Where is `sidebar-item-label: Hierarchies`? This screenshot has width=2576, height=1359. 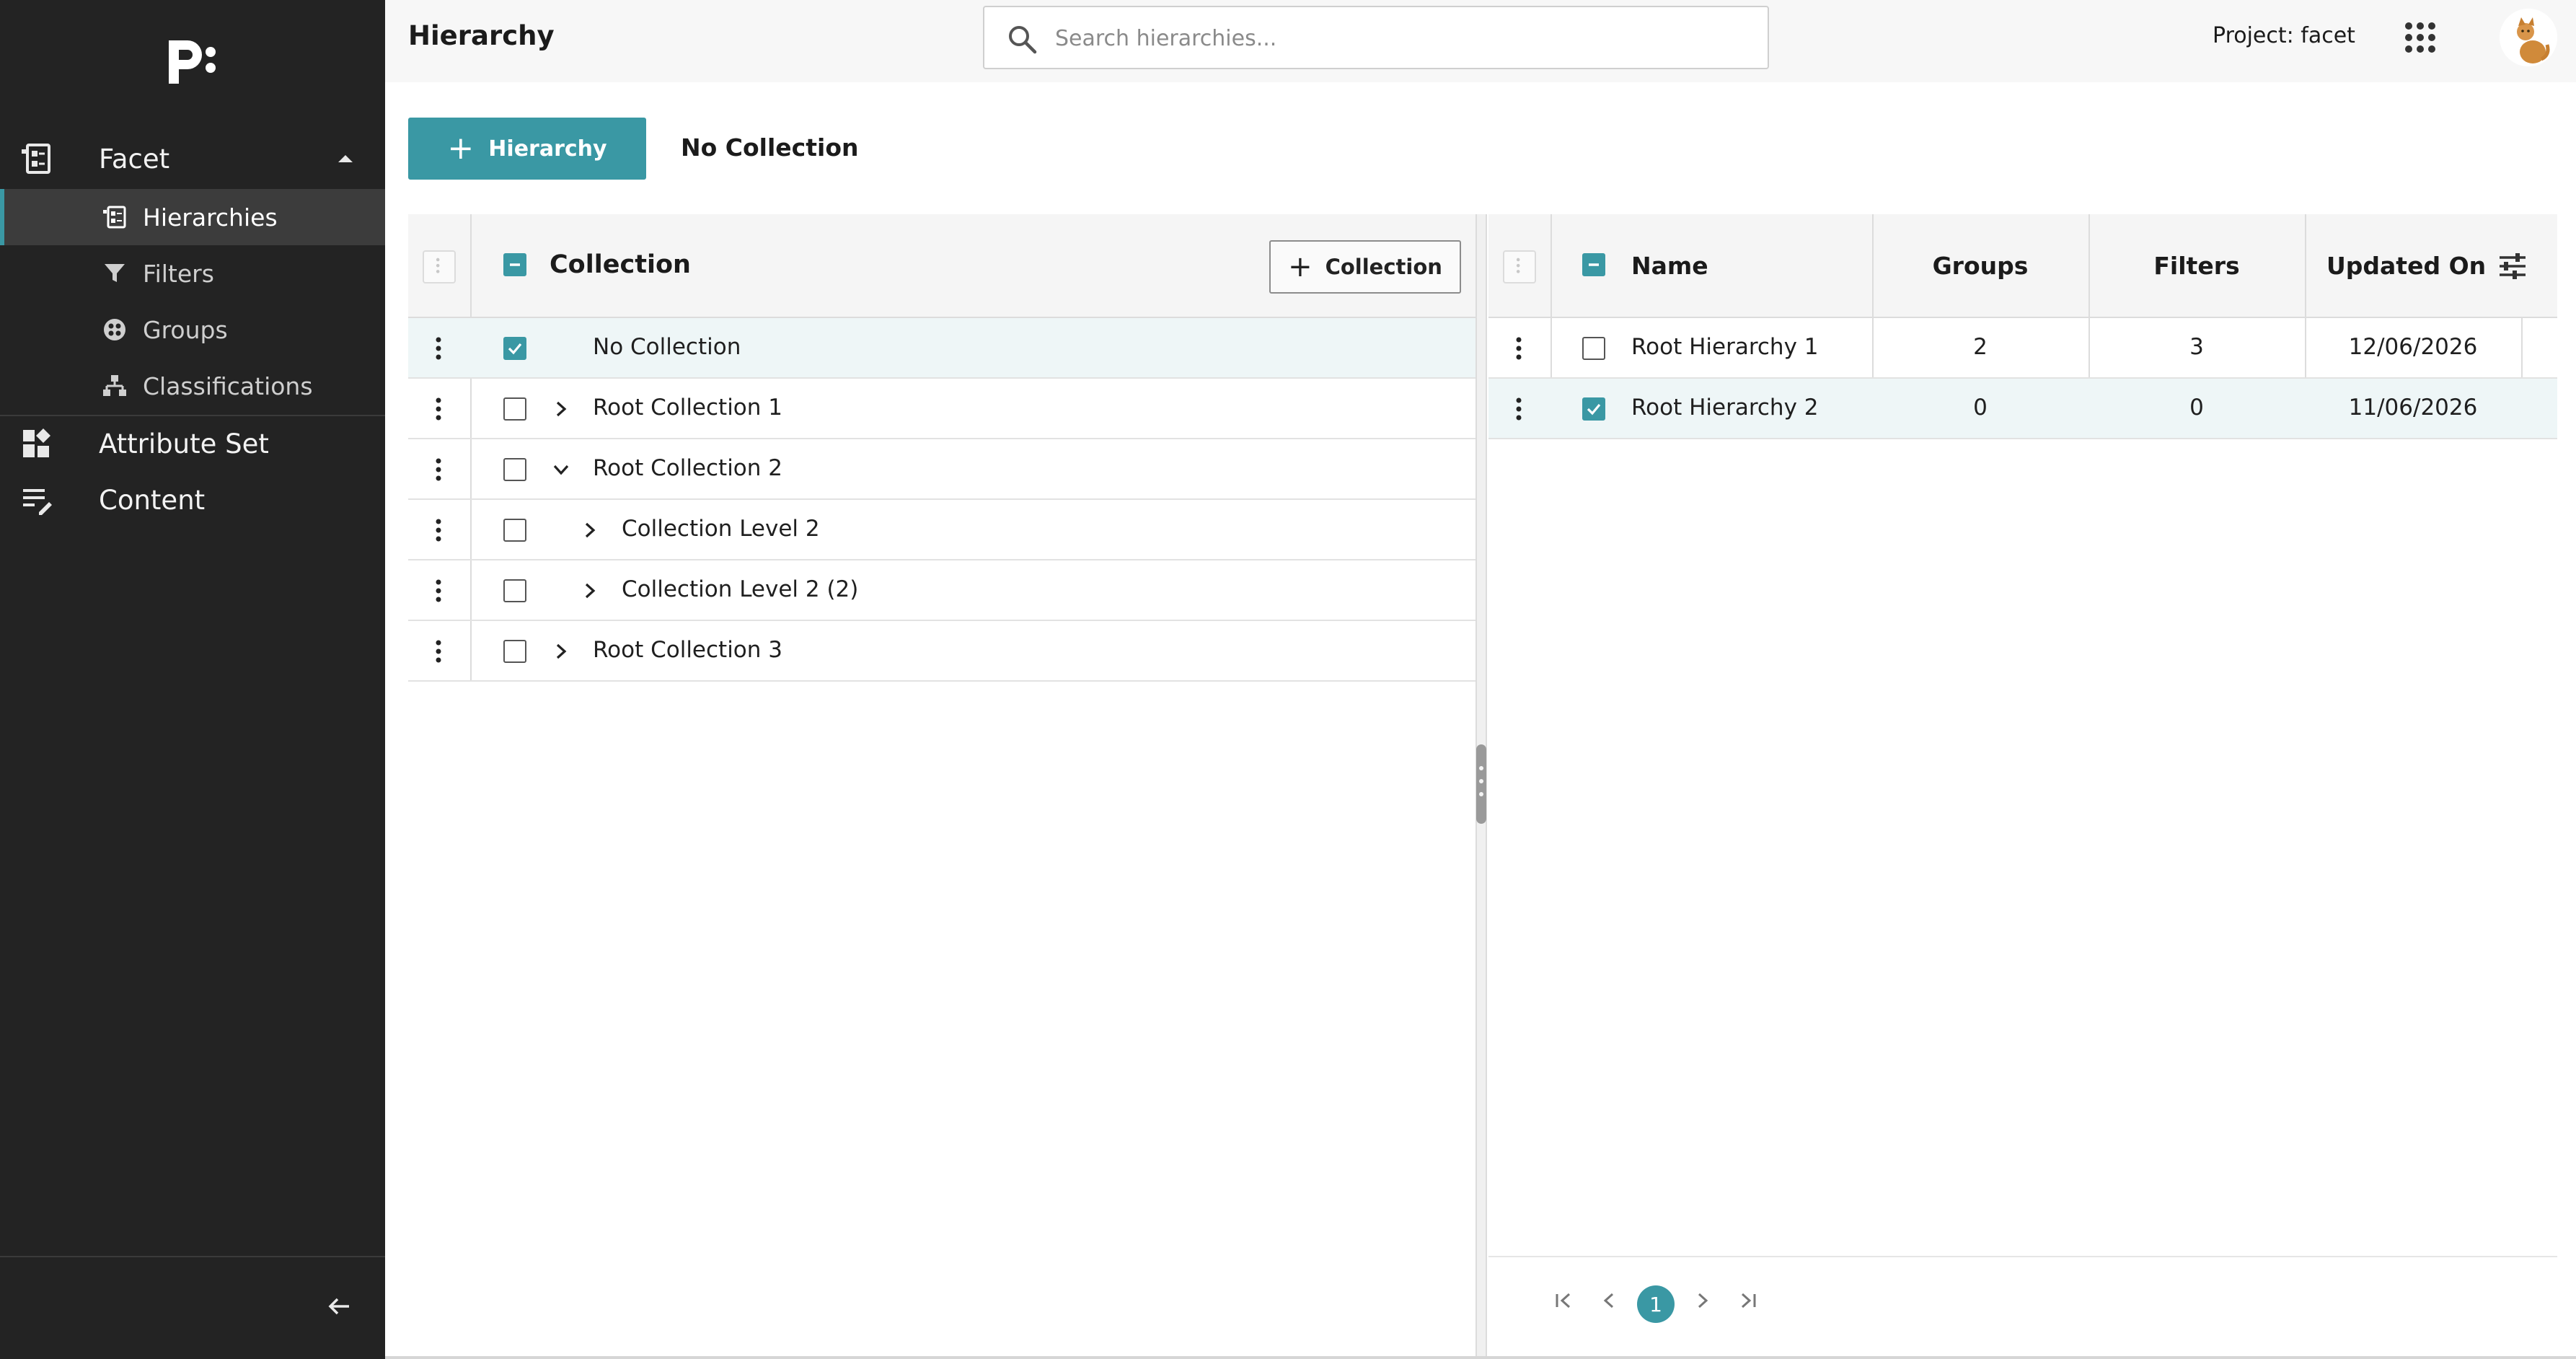
sidebar-item-label: Hierarchies is located at coordinates (210, 217).